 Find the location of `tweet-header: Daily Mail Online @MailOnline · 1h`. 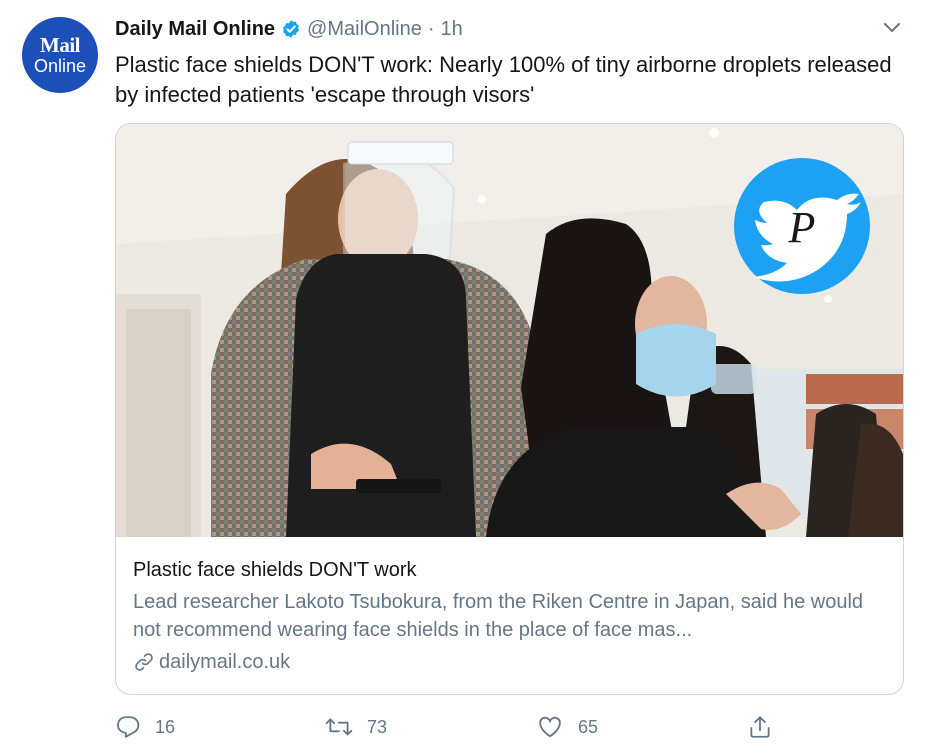

tweet-header: Daily Mail Online @MailOnline · 1h is located at coordinates (289, 29).